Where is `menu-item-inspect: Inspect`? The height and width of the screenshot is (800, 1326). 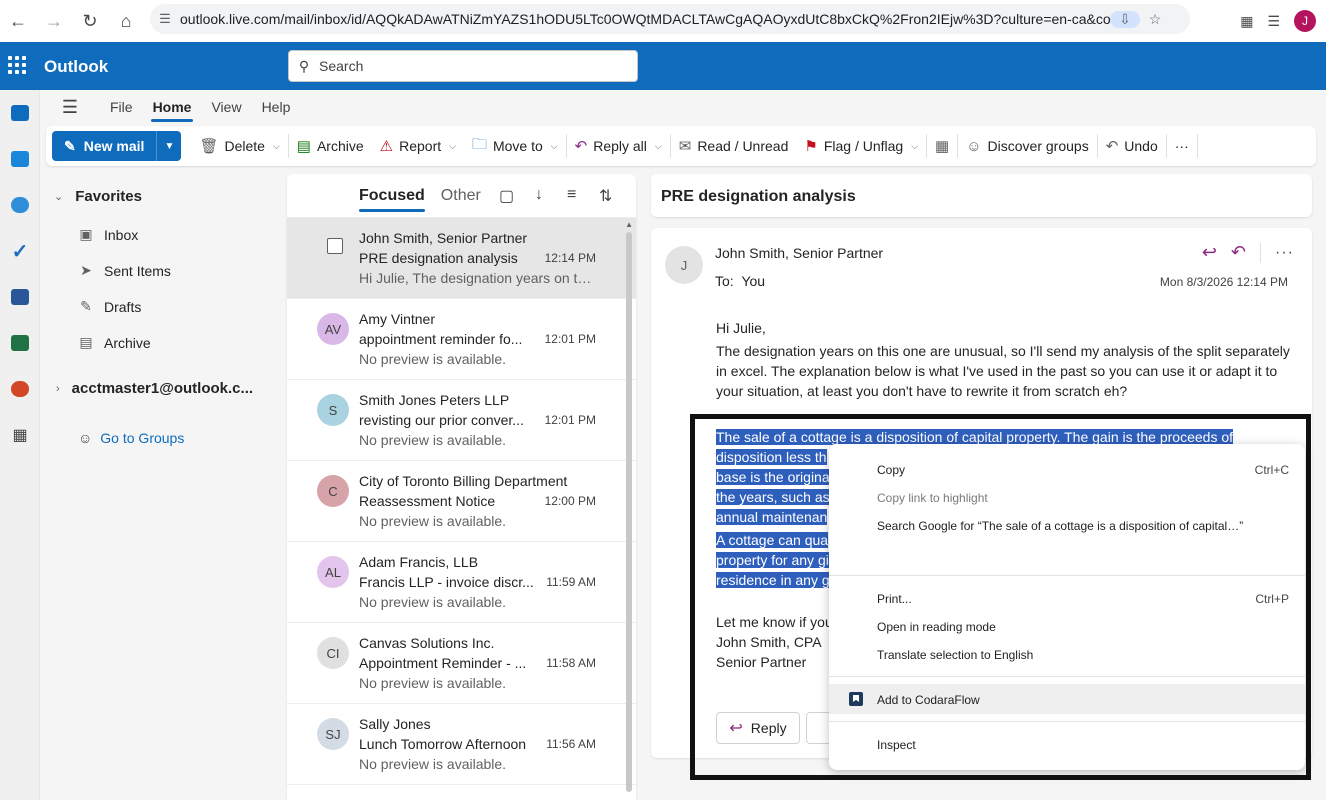
menu-item-inspect: Inspect is located at coordinates (896, 745).